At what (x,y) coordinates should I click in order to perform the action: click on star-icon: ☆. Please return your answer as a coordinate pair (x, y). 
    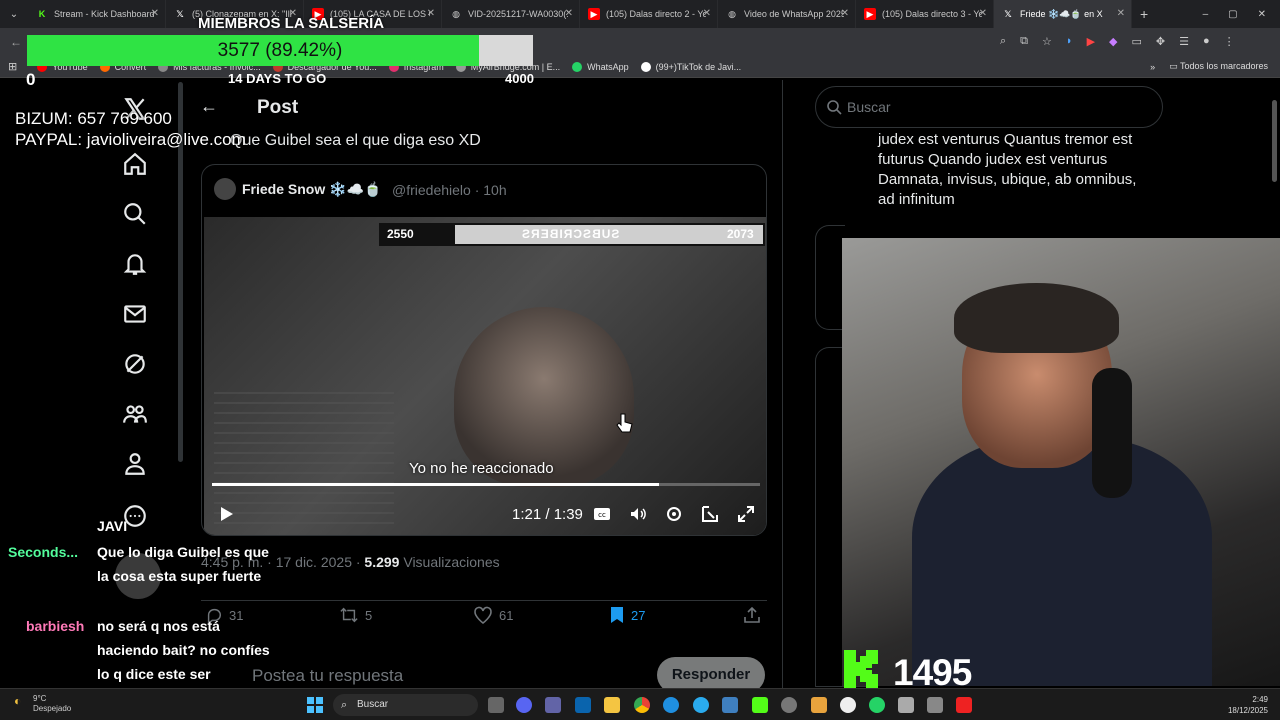
    Looking at the image, I should click on (1047, 41).